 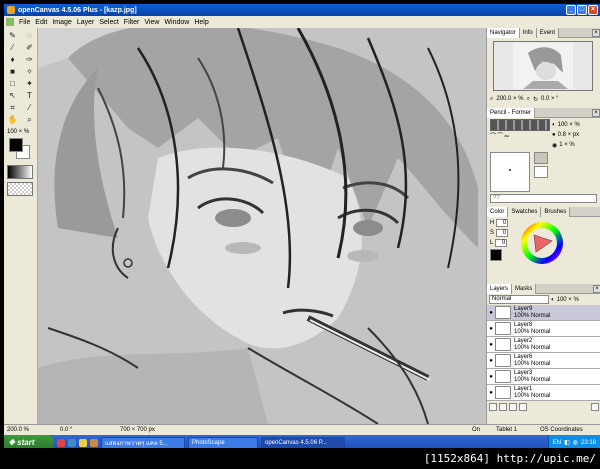 I want to click on tab-masks: Masks, so click(x=524, y=288).